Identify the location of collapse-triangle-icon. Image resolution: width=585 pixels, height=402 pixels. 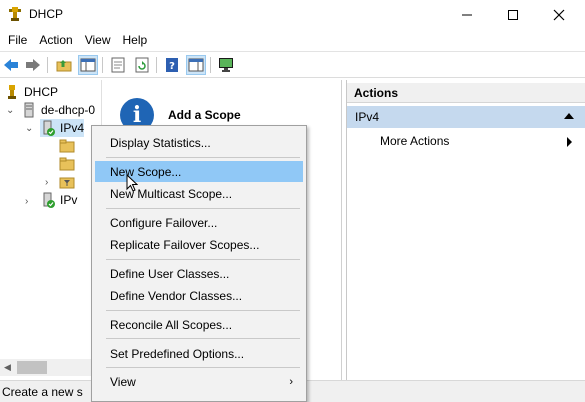
(569, 116).